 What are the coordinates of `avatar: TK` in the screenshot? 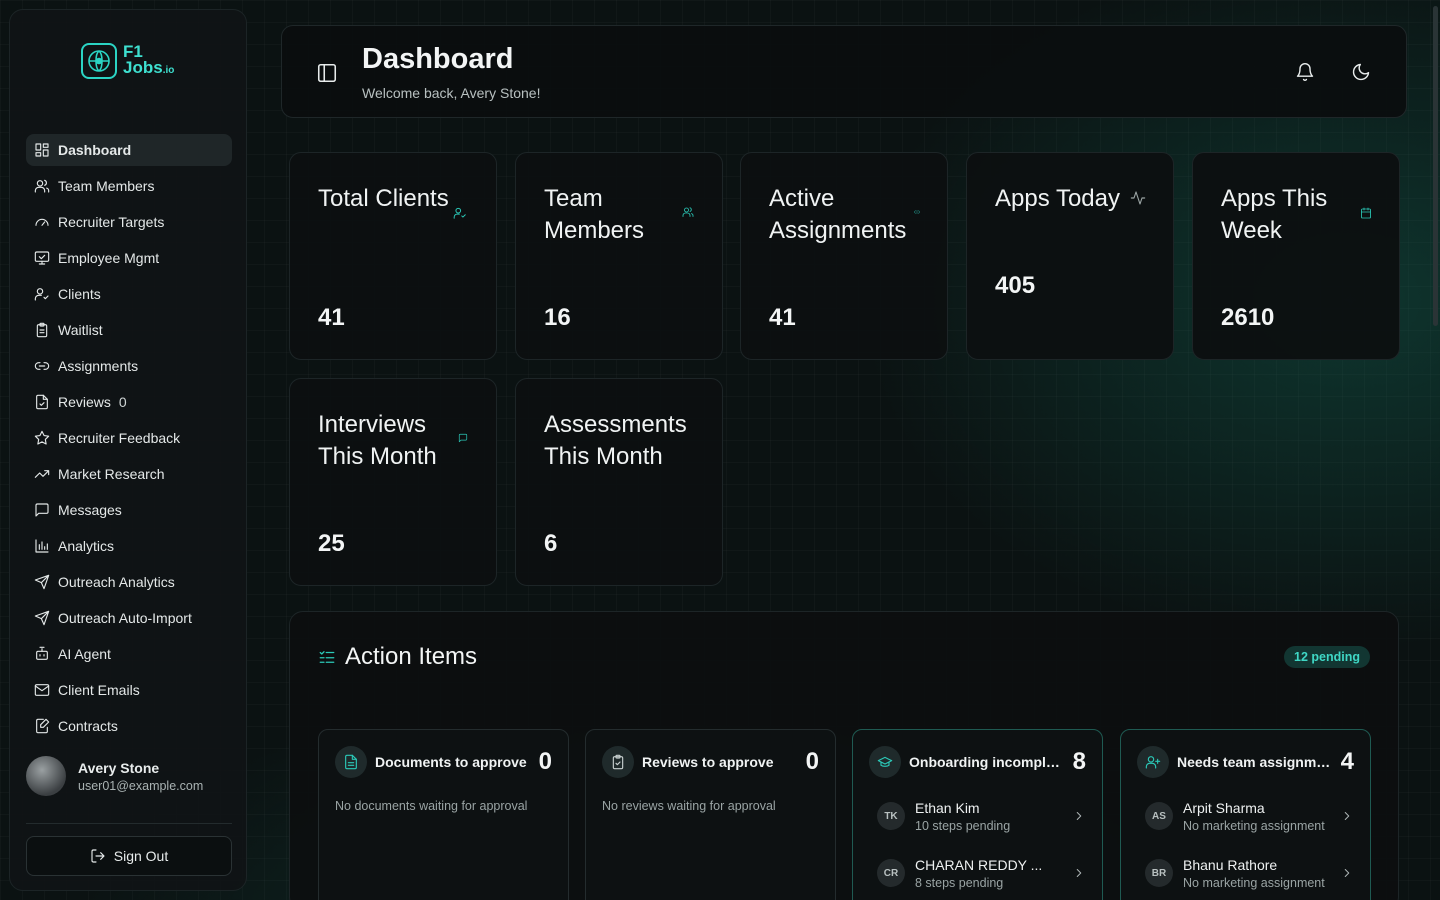 It's located at (891, 816).